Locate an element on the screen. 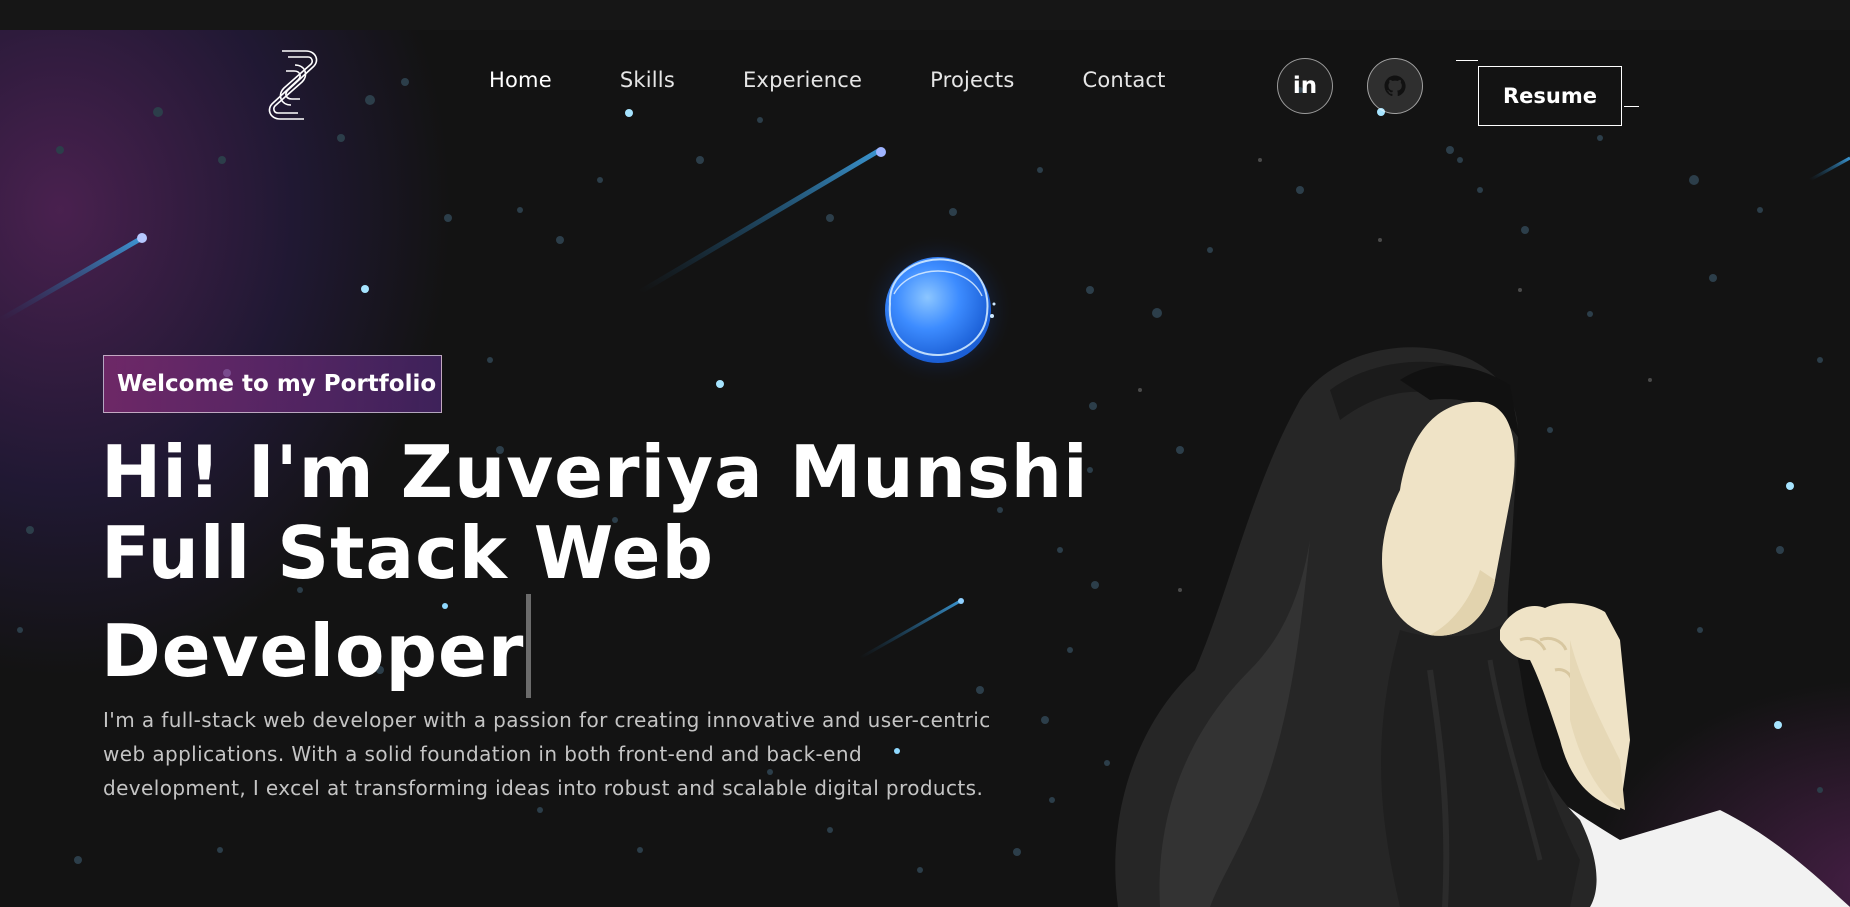 The height and width of the screenshot is (907, 1850). nav-projects-link: Projects is located at coordinates (972, 80).